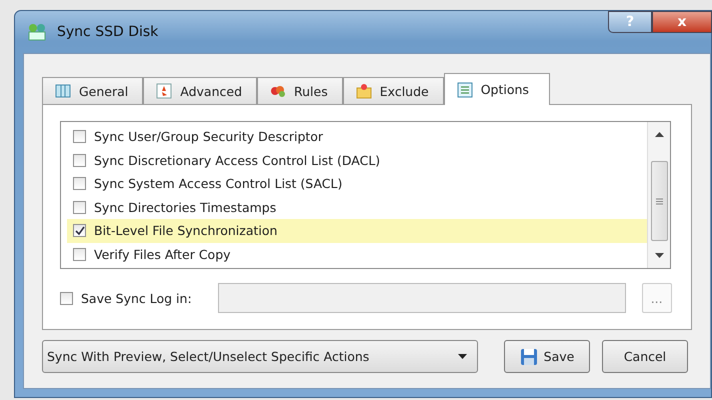  Describe the element at coordinates (209, 136) in the screenshot. I see `option-label: Sync User/Group Security Descriptor` at that location.